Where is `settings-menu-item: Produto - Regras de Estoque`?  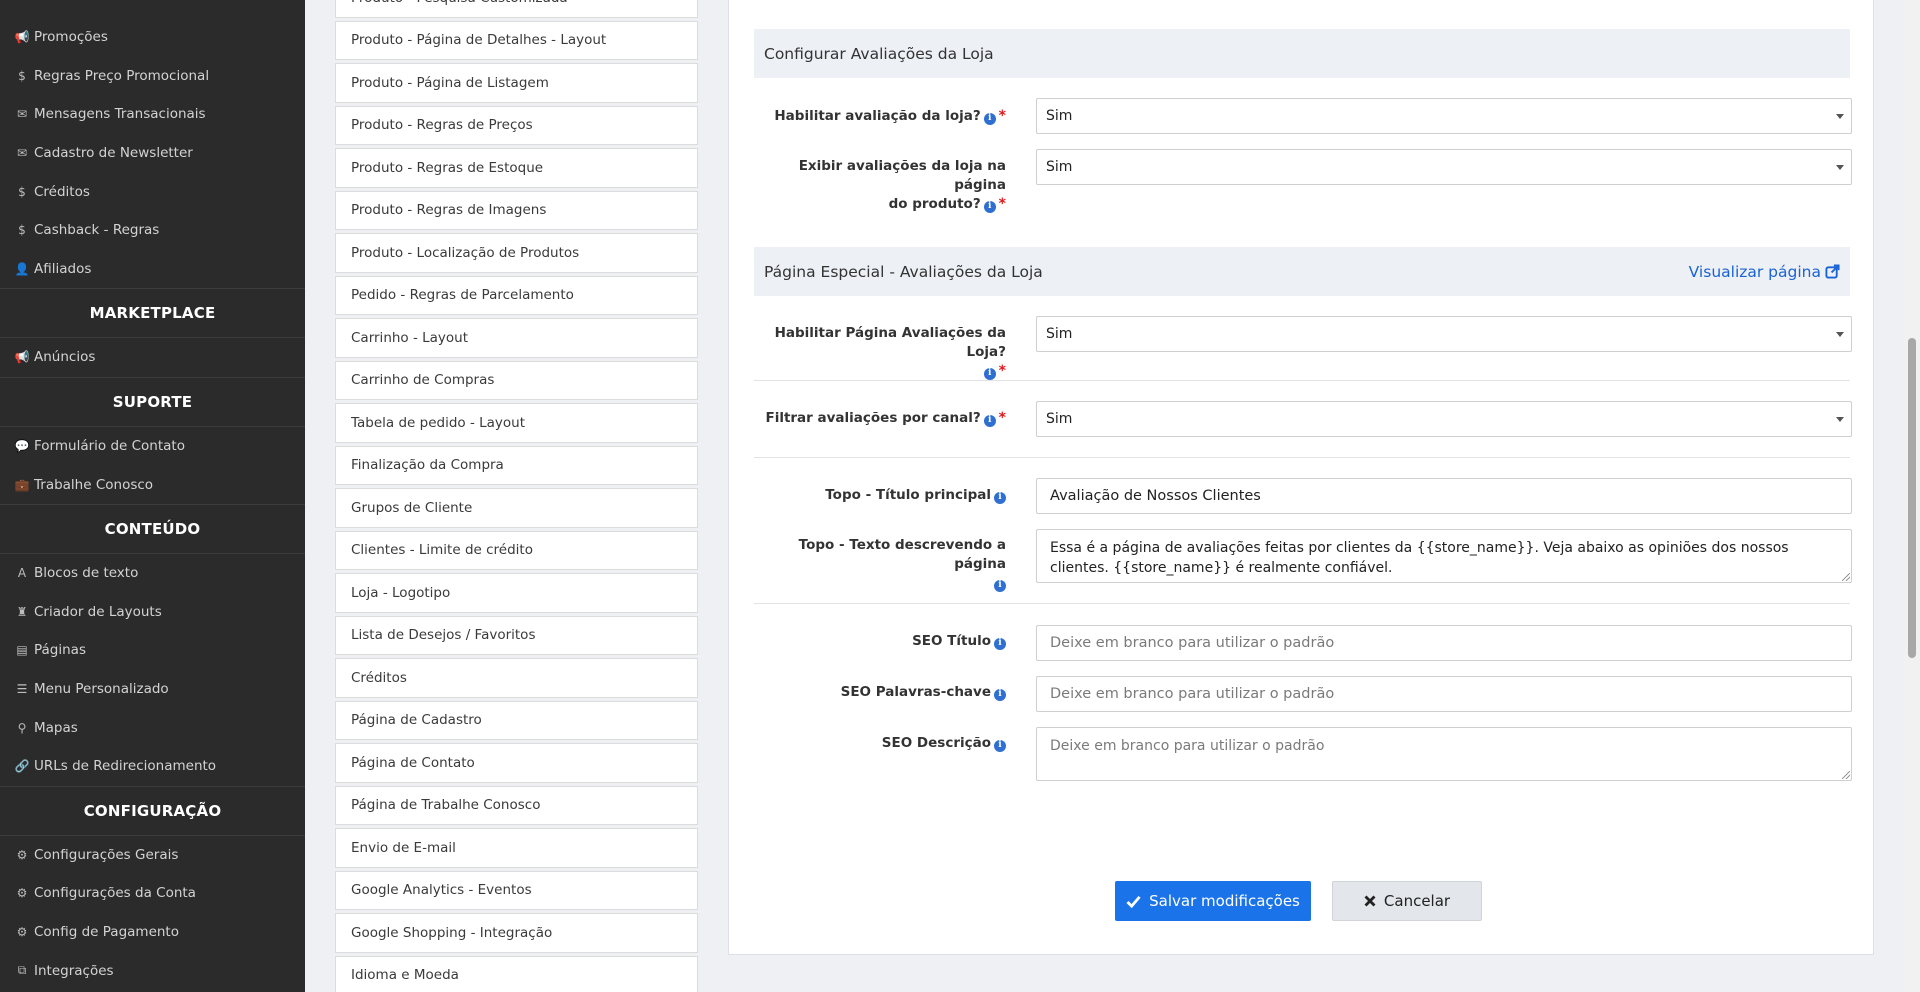 settings-menu-item: Produto - Regras de Estoque is located at coordinates (516, 168).